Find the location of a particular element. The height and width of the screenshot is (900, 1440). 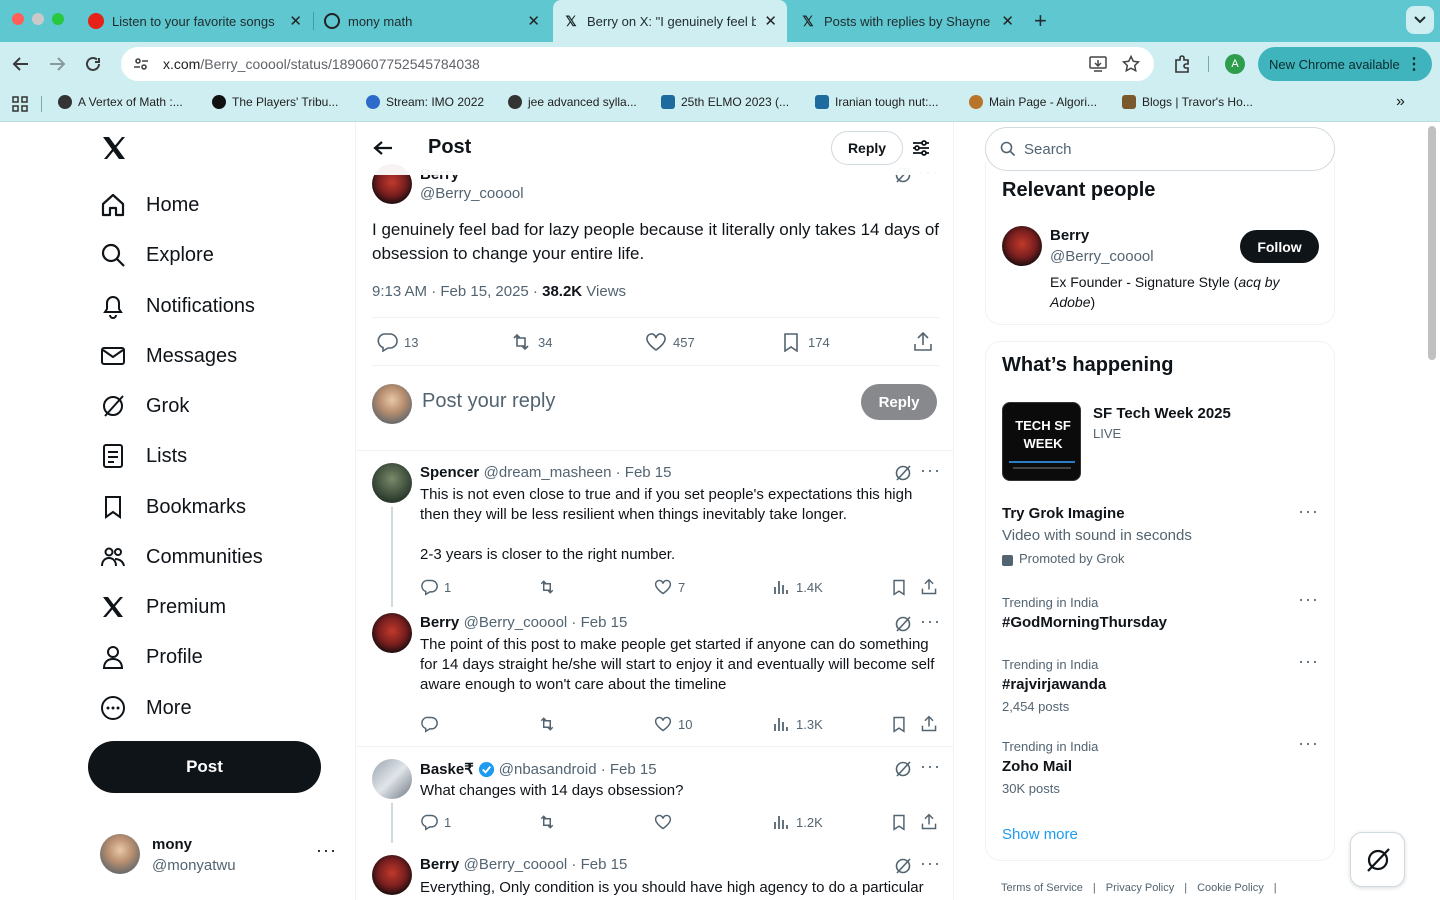

page-scrollbar is located at coordinates (1432, 243).